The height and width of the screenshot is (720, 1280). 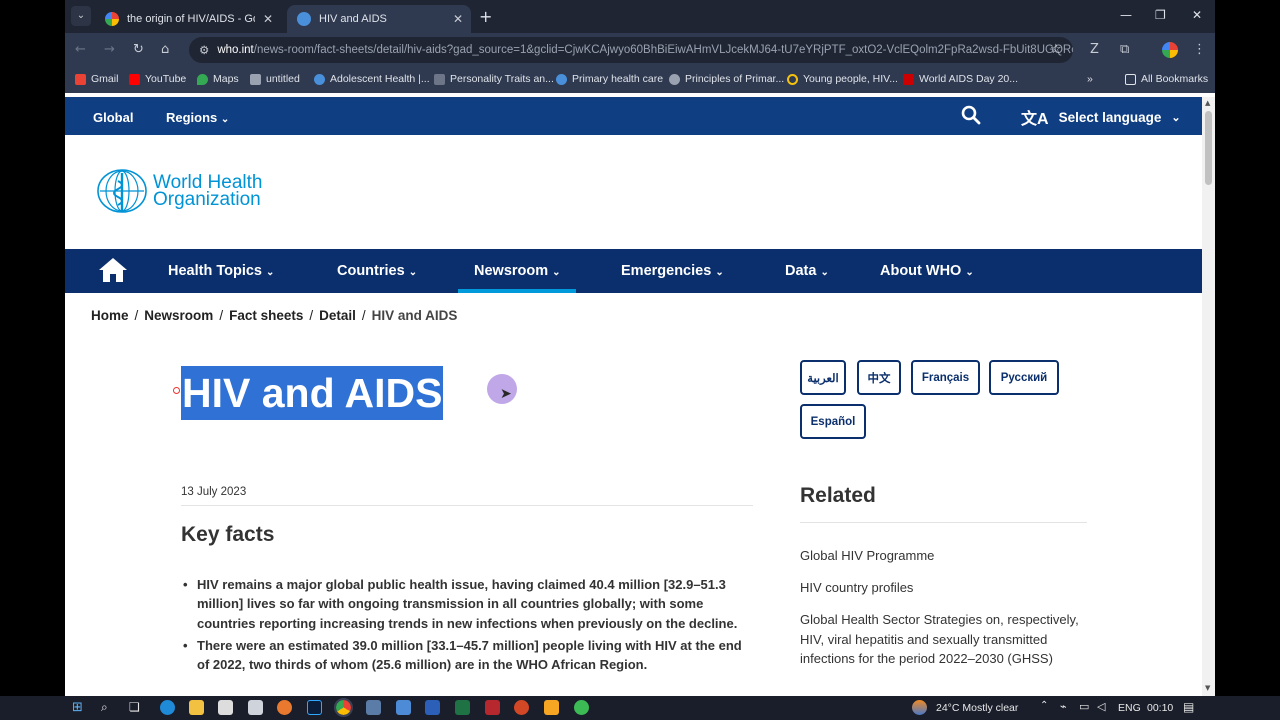 I want to click on lang-french-button: Français, so click(x=945, y=377).